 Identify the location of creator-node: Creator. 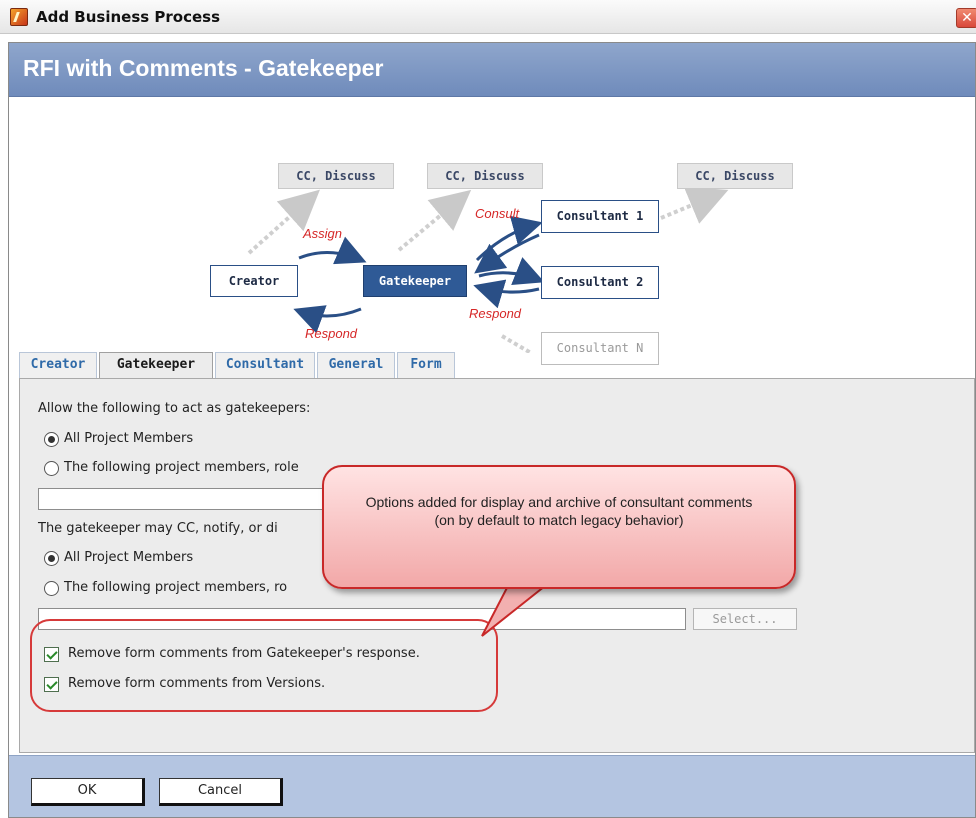
(254, 281).